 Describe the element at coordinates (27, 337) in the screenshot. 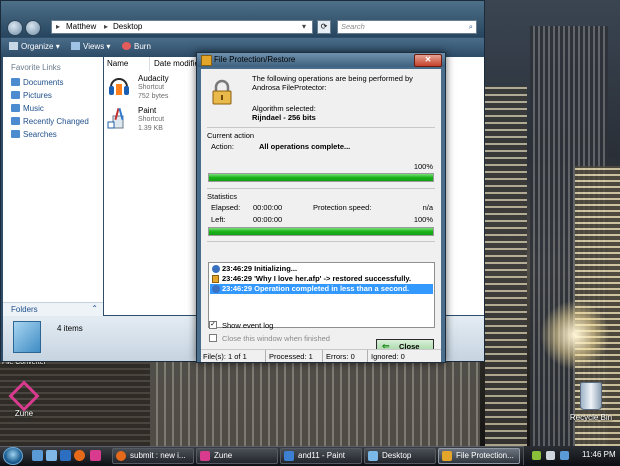

I see `folder-icon` at that location.